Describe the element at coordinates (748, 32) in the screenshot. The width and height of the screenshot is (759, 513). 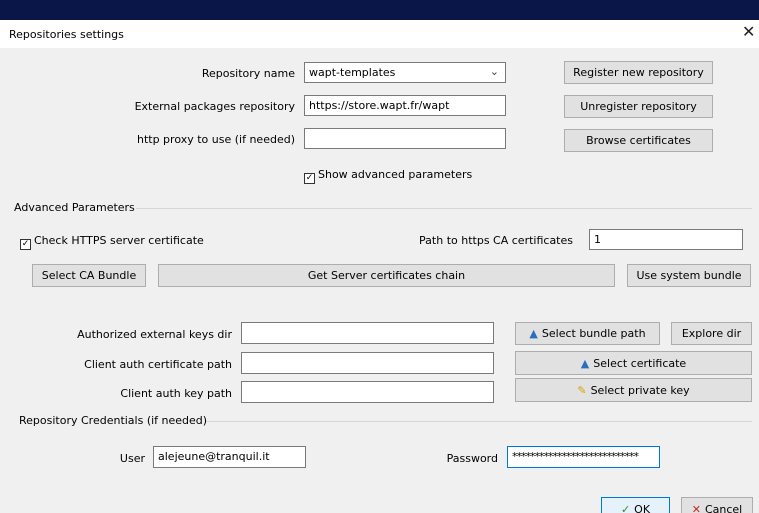
I see `close-icon: ✕` at that location.